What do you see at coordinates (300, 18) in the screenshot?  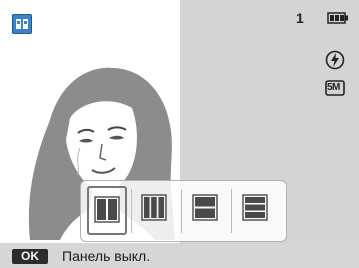 I see `frame-count: 1` at bounding box center [300, 18].